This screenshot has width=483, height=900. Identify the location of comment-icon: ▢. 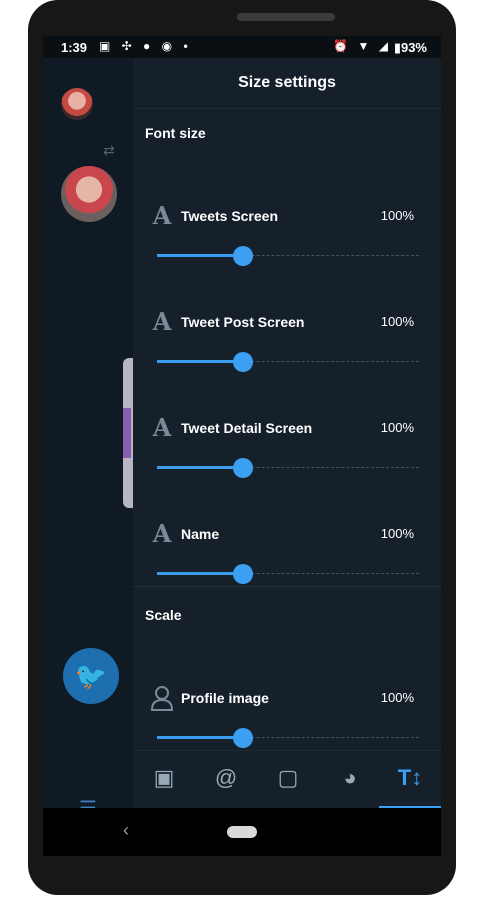
(288, 777).